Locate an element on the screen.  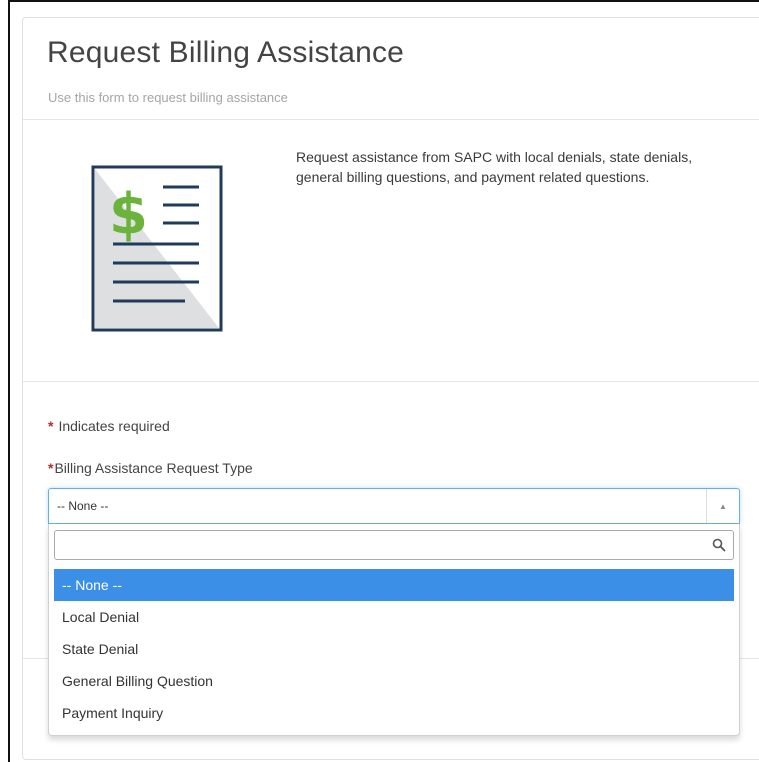
request-type-label: *Billing Assistance Request Type is located at coordinates (150, 468).